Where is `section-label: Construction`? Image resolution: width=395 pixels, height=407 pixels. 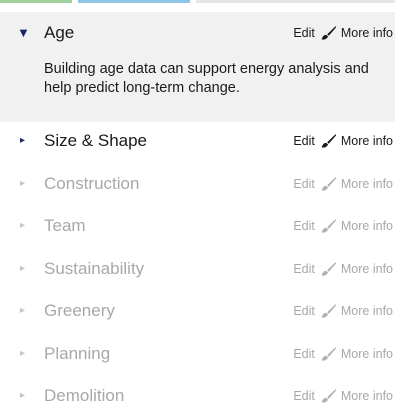
section-label: Construction is located at coordinates (92, 183).